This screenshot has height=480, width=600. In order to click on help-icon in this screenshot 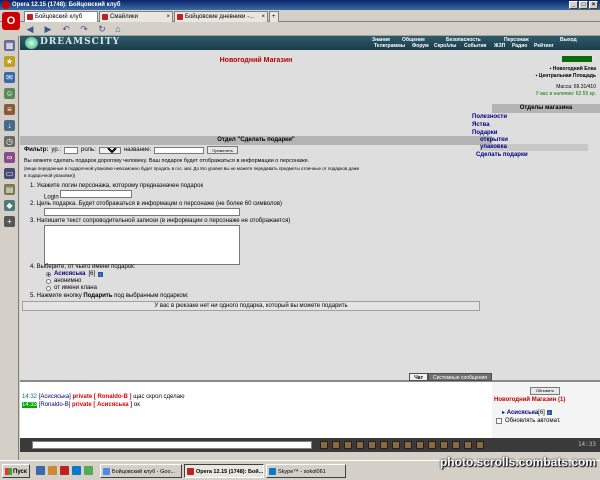, I will do `click(468, 445)`.